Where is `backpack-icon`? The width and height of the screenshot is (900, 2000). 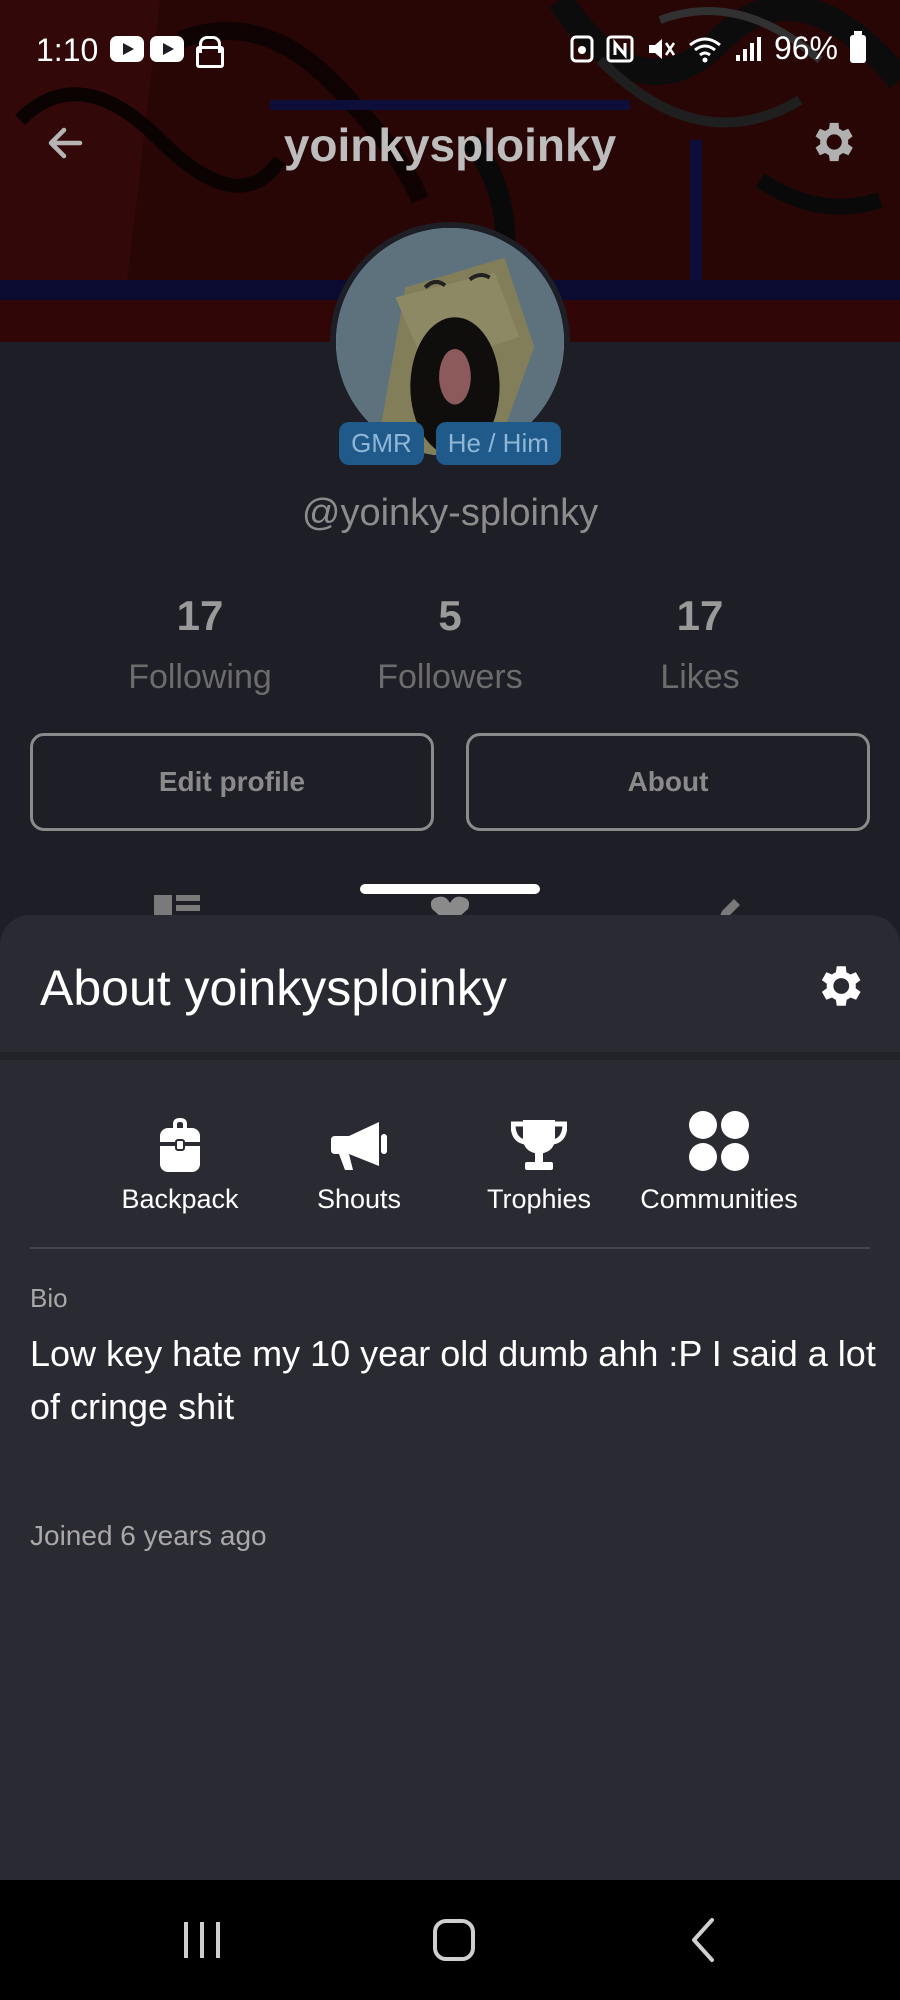
backpack-icon is located at coordinates (180, 1141).